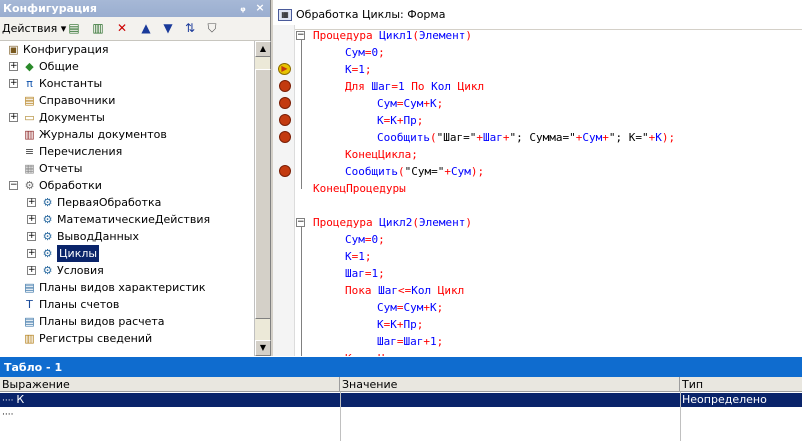 The height and width of the screenshot is (441, 802). What do you see at coordinates (127, 49) in the screenshot?
I see `tree-item: ▣ Конфигурация` at bounding box center [127, 49].